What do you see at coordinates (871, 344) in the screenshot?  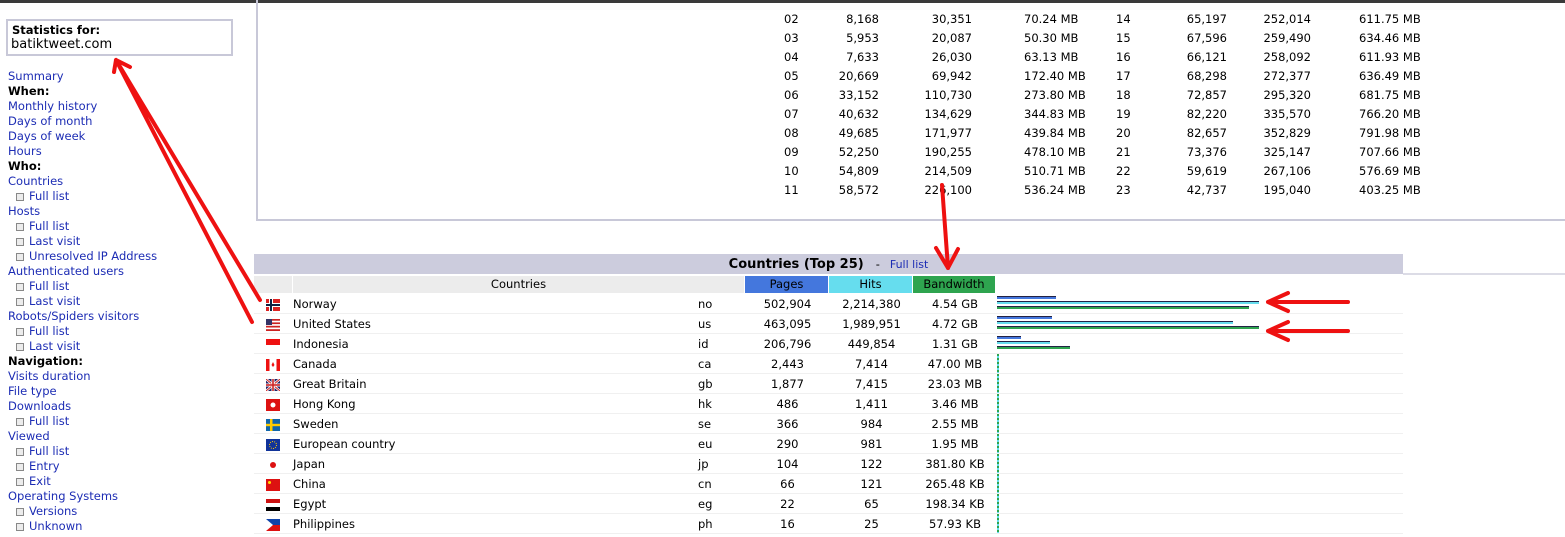 I see `country-hits: 449,854` at bounding box center [871, 344].